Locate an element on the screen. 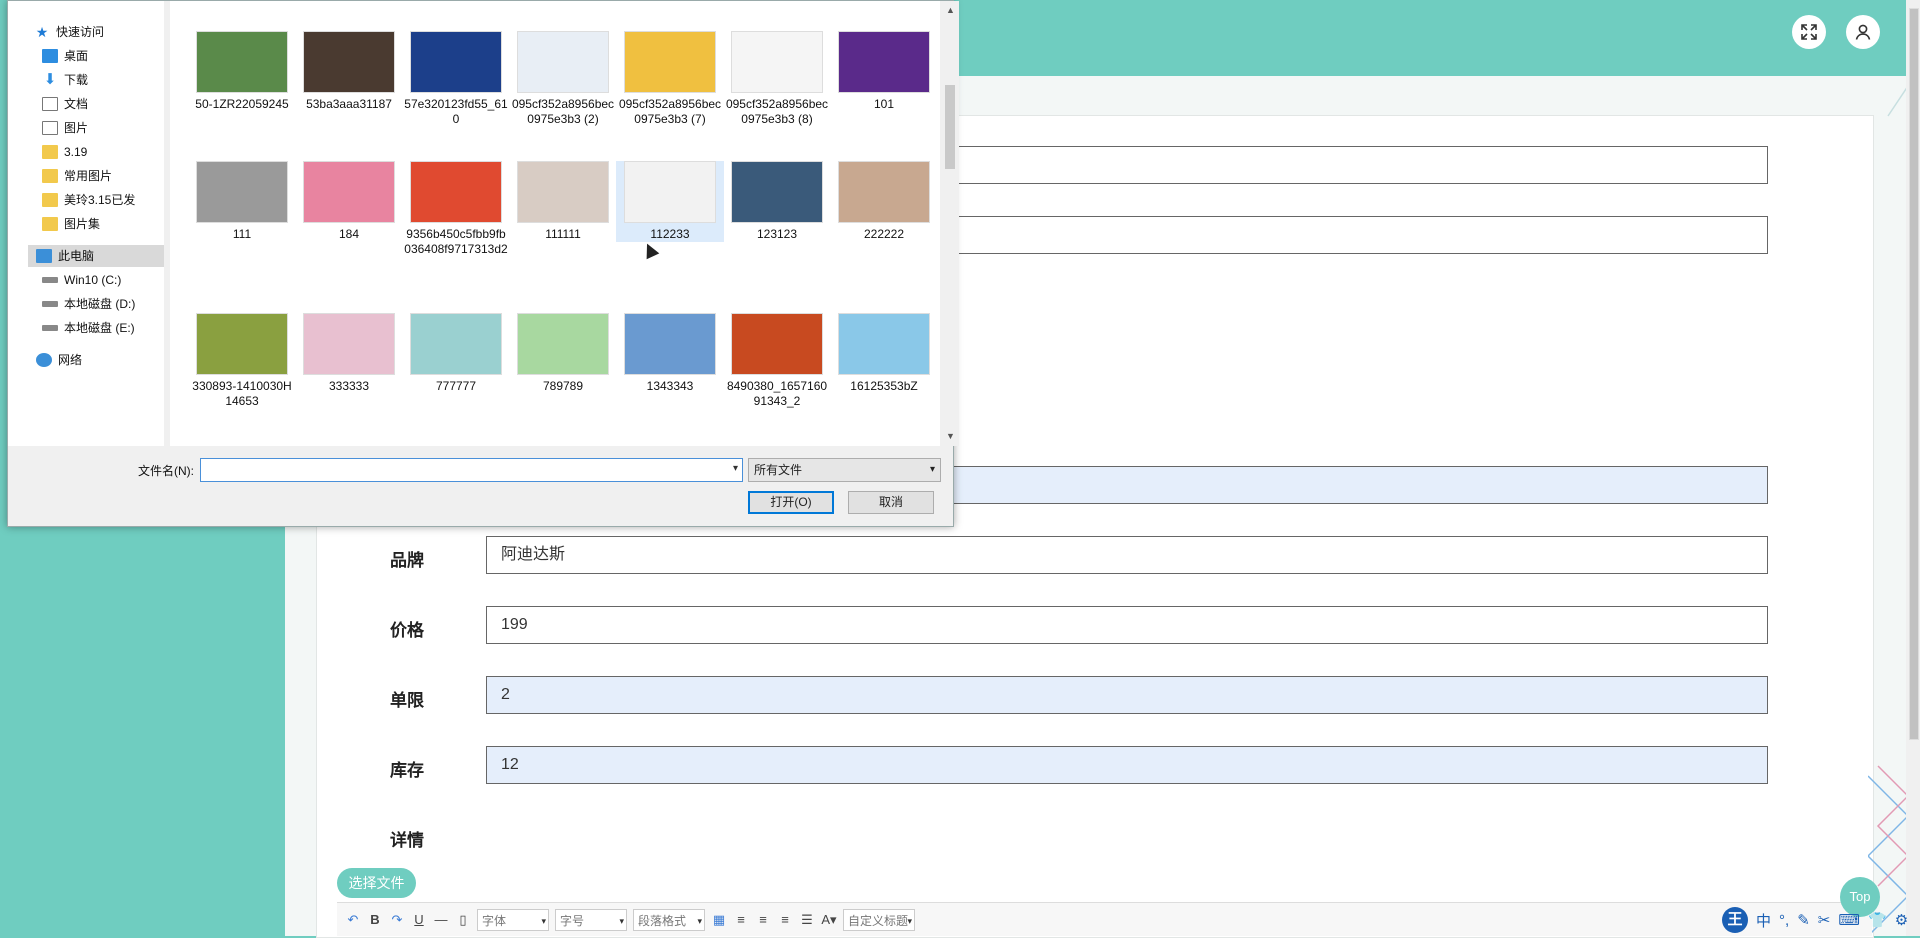 Image resolution: width=1920 pixels, height=938 pixels. nav-drive-e: 本地磁盘 (E:) is located at coordinates (88, 328).